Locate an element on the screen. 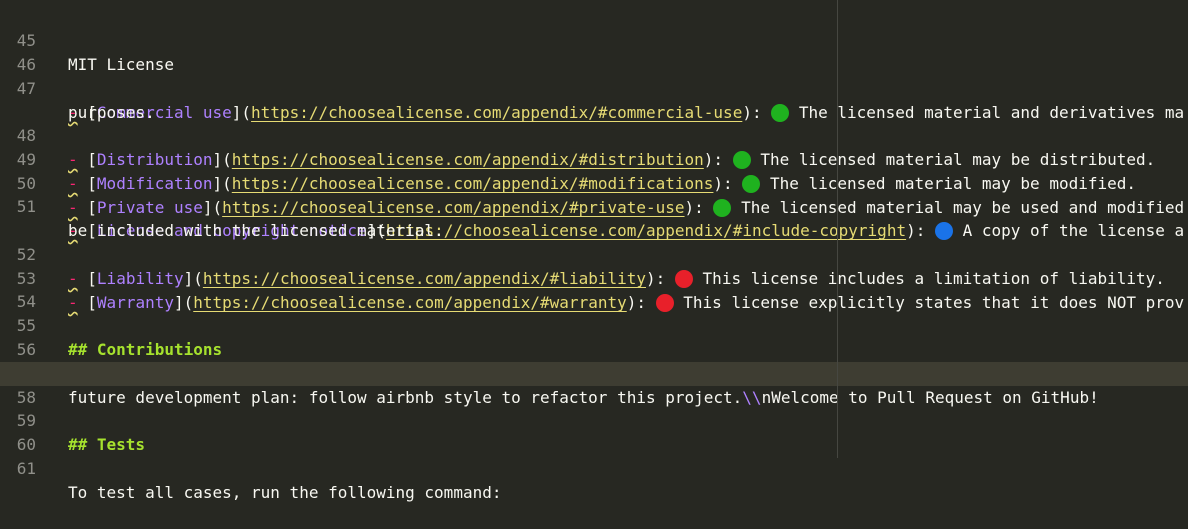 Image resolution: width=1188 pixels, height=529 pixels. editor-line: 45 MIT License is located at coordinates (594, 39).